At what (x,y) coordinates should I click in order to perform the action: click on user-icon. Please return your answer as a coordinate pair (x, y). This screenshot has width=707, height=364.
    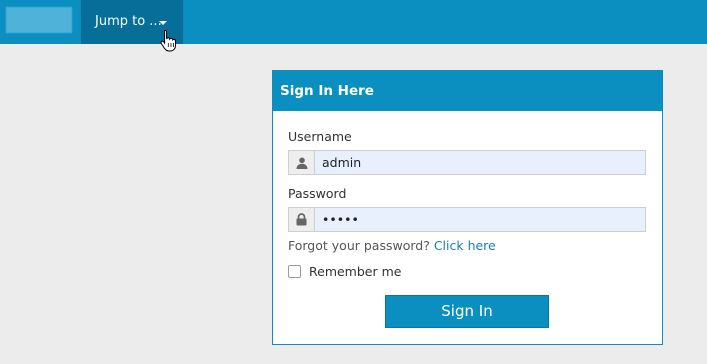
    Looking at the image, I should click on (302, 162).